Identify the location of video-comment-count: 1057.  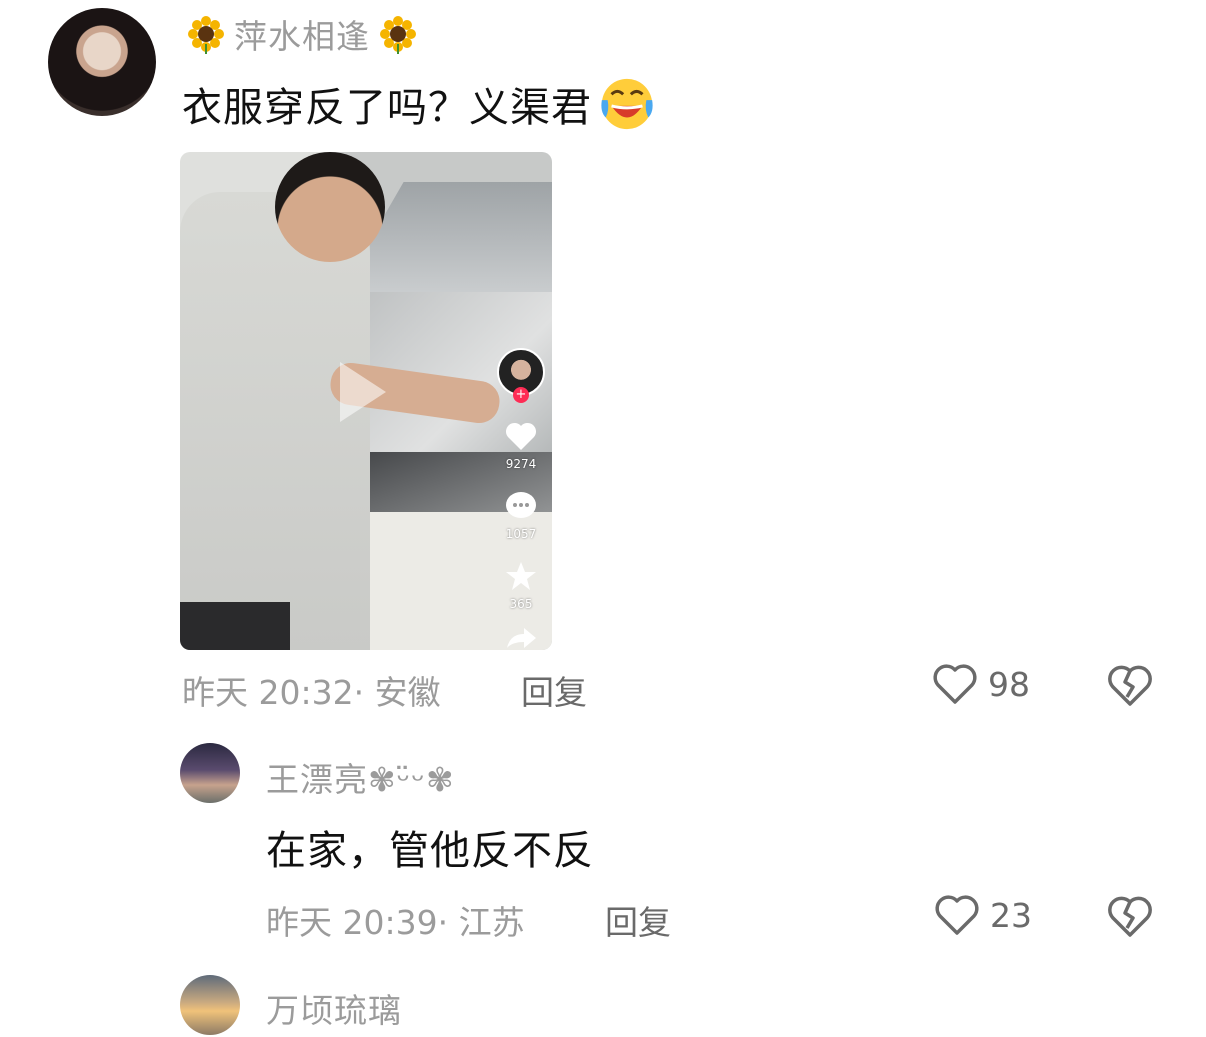
(521, 534).